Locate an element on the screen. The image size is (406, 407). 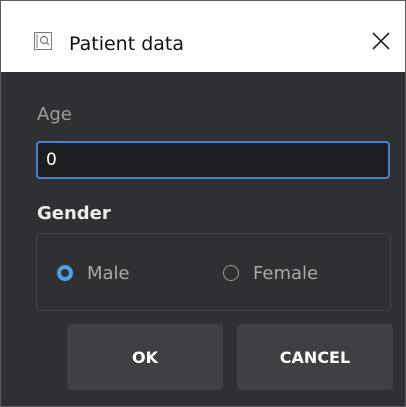
age-input is located at coordinates (213, 160).